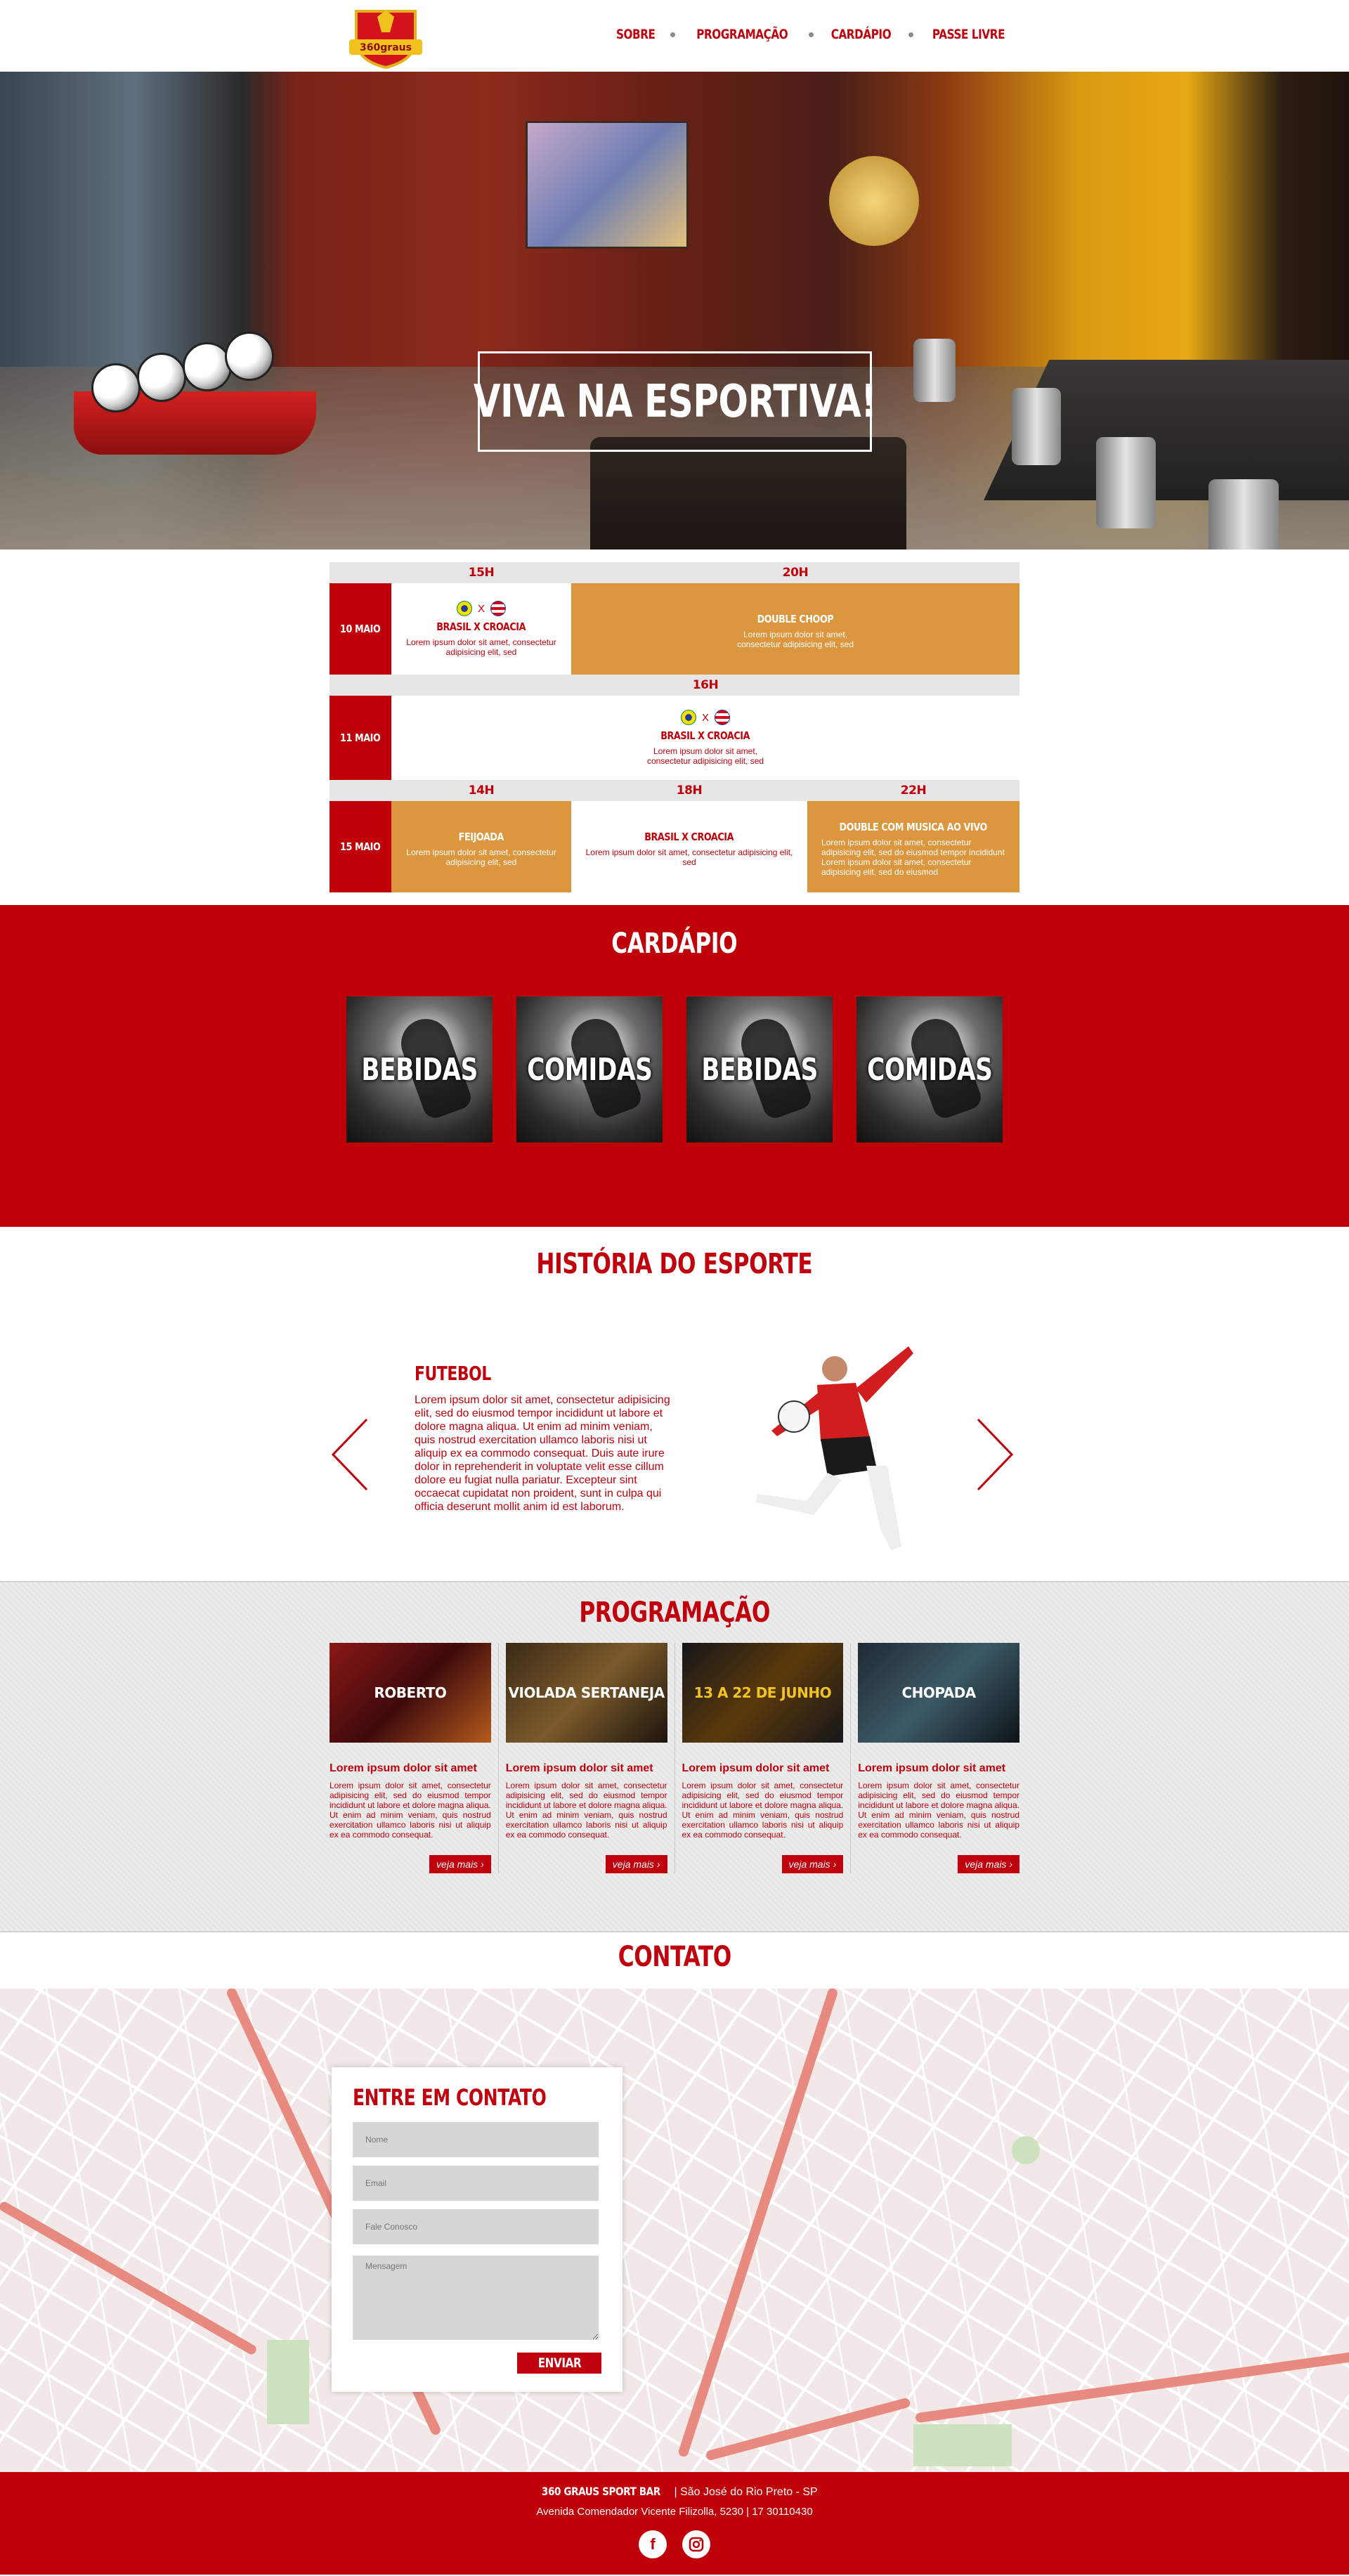  I want to click on soccer-player-image, so click(835, 1448).